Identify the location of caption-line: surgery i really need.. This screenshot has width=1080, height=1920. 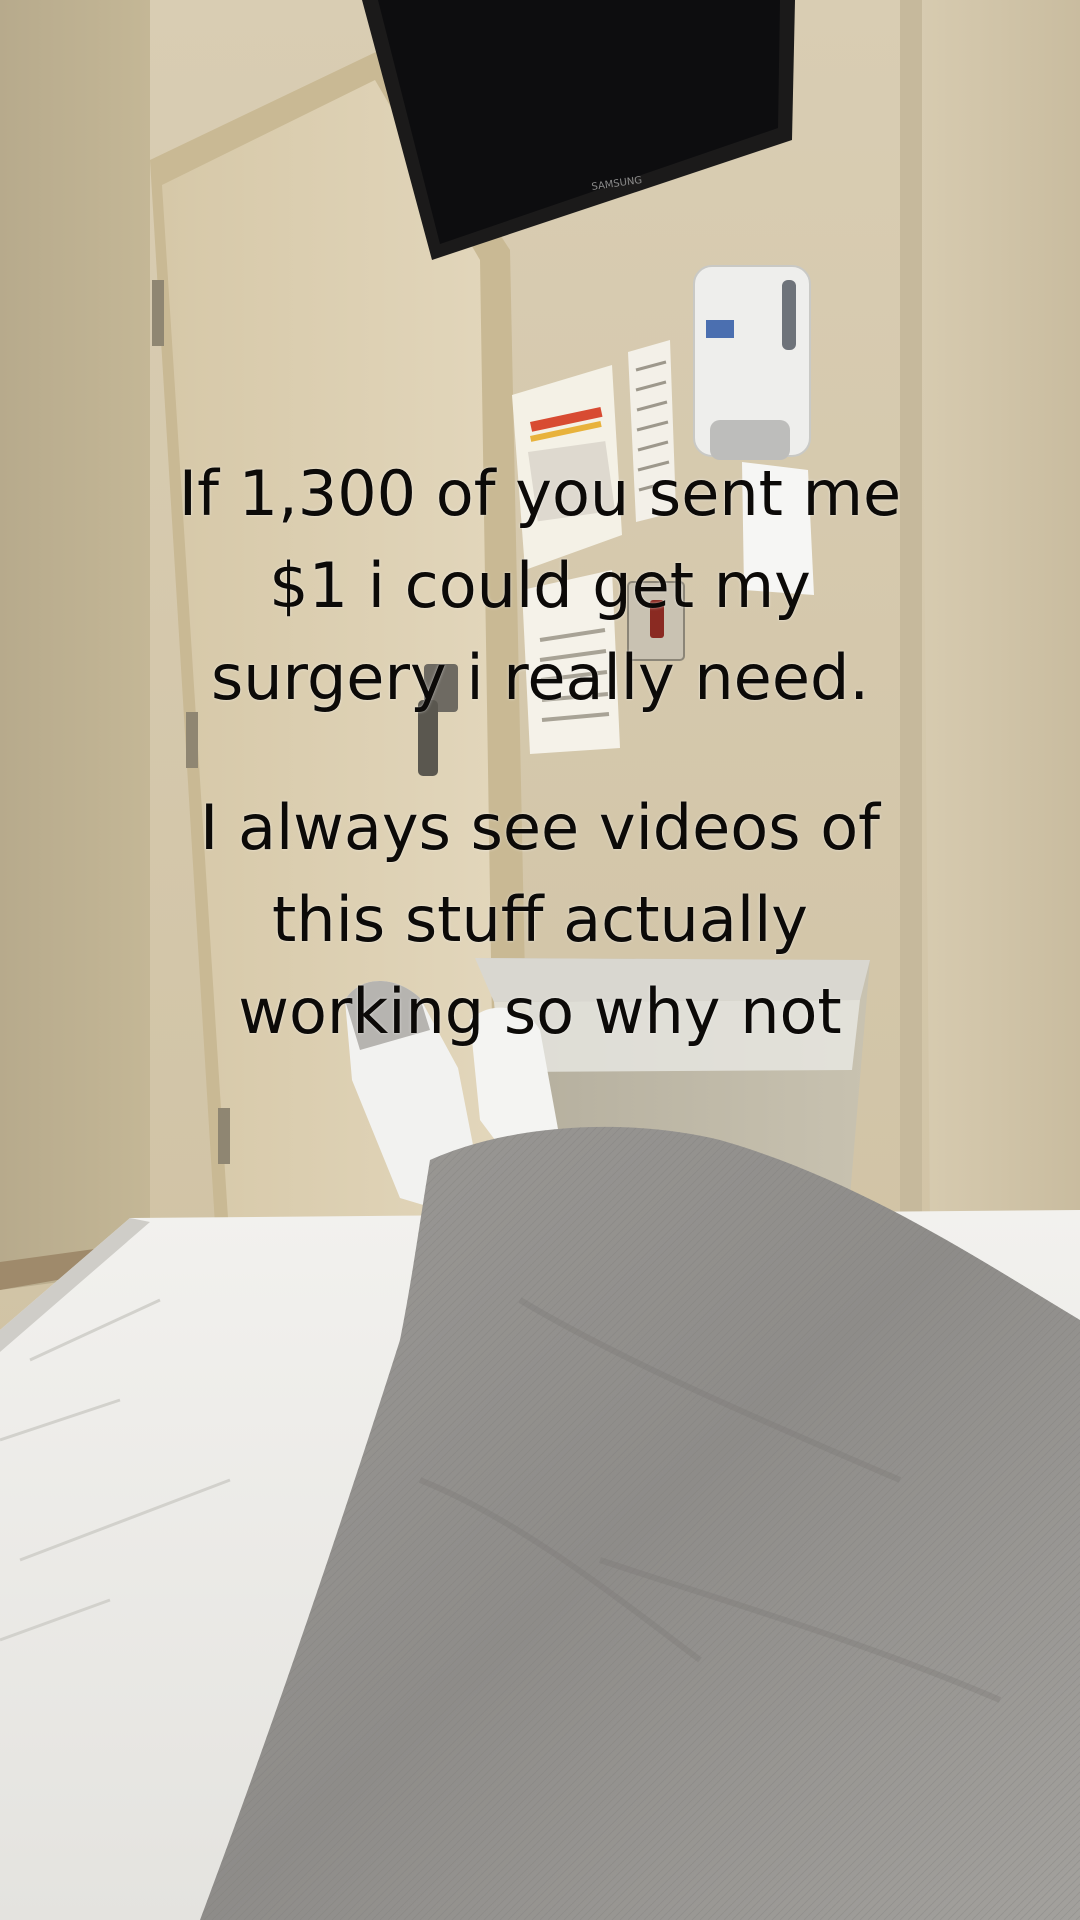
(540, 677).